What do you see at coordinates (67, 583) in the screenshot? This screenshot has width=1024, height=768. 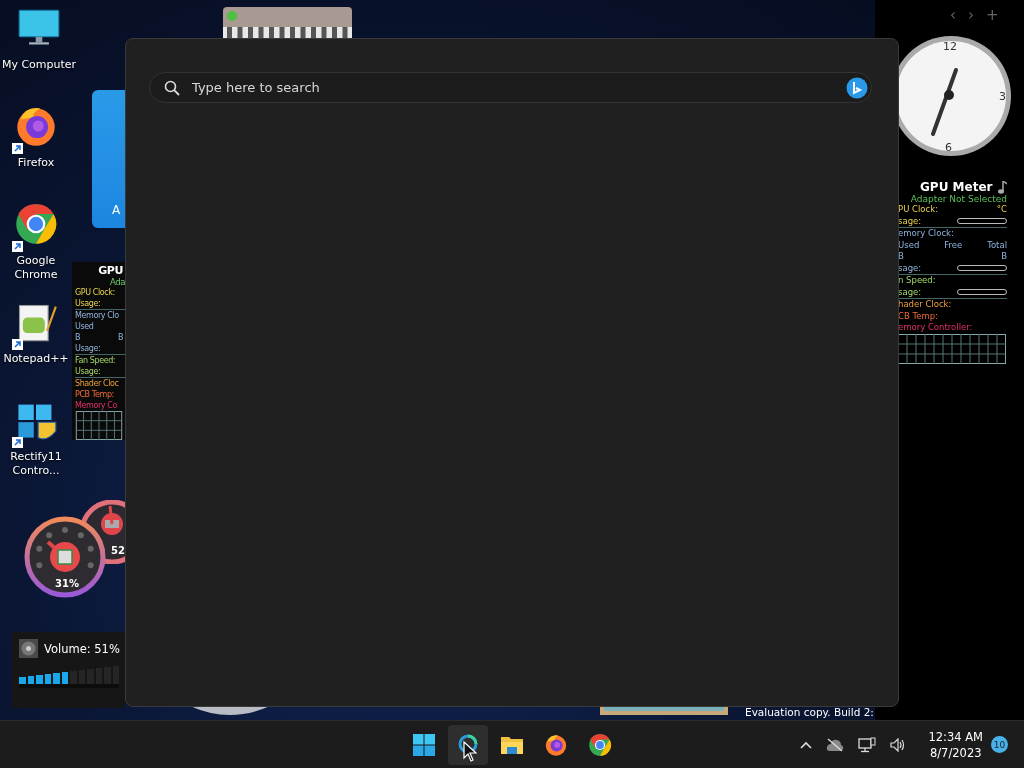 I see `gauge-reading: 31%` at bounding box center [67, 583].